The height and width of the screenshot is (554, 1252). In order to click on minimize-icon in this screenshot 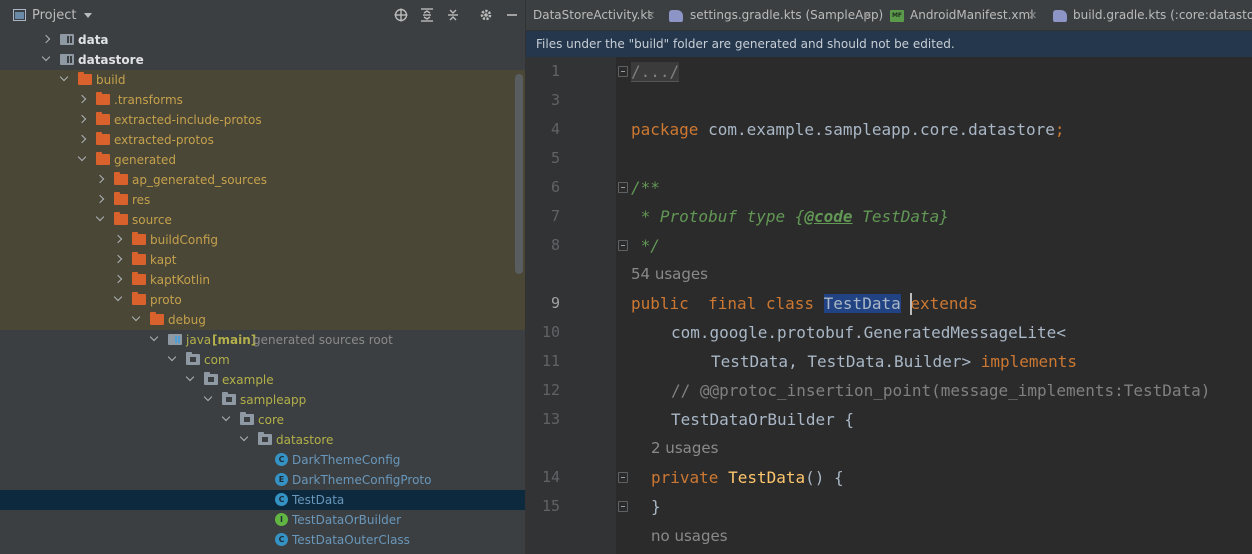, I will do `click(512, 15)`.